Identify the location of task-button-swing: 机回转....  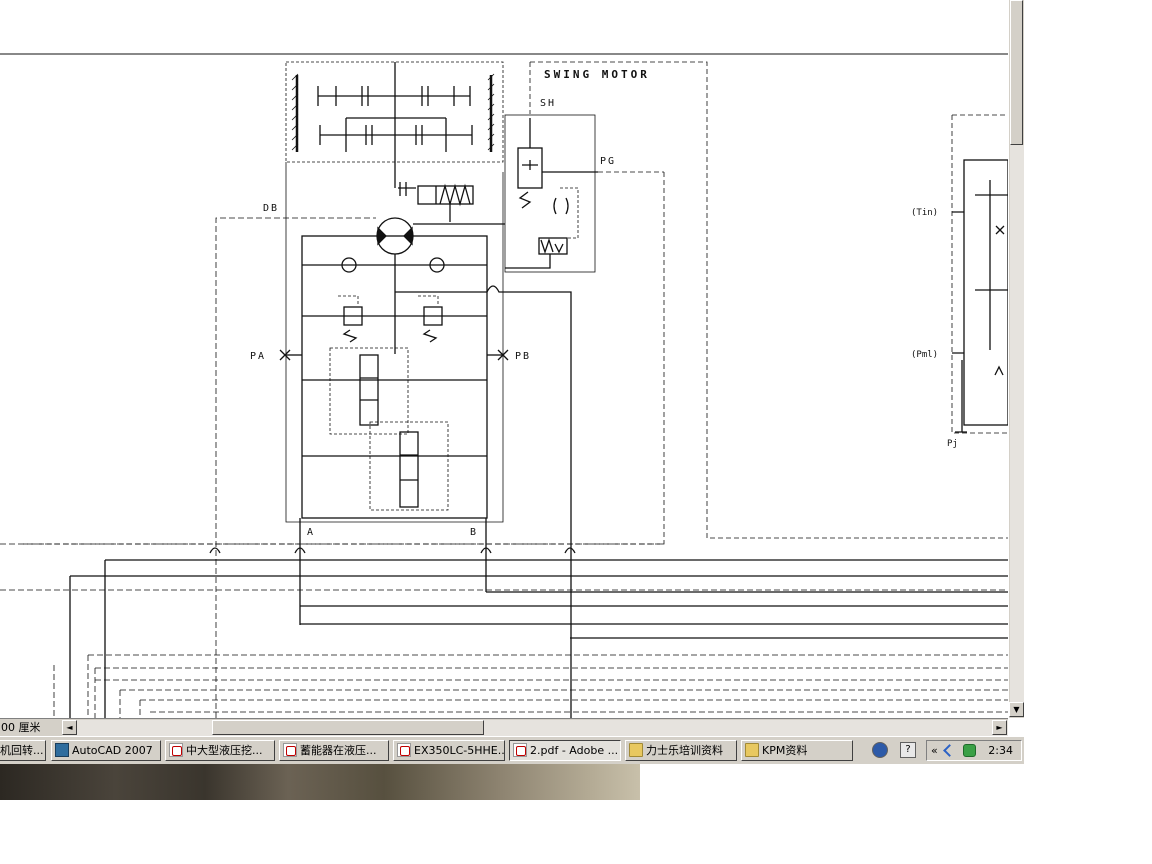
(23, 750).